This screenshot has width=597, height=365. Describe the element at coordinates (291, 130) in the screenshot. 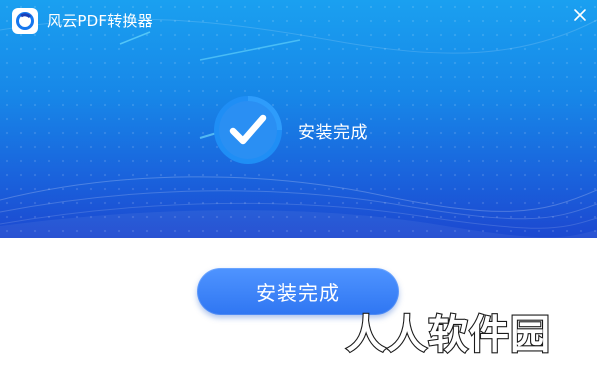

I see `install-status: 安装完成` at that location.